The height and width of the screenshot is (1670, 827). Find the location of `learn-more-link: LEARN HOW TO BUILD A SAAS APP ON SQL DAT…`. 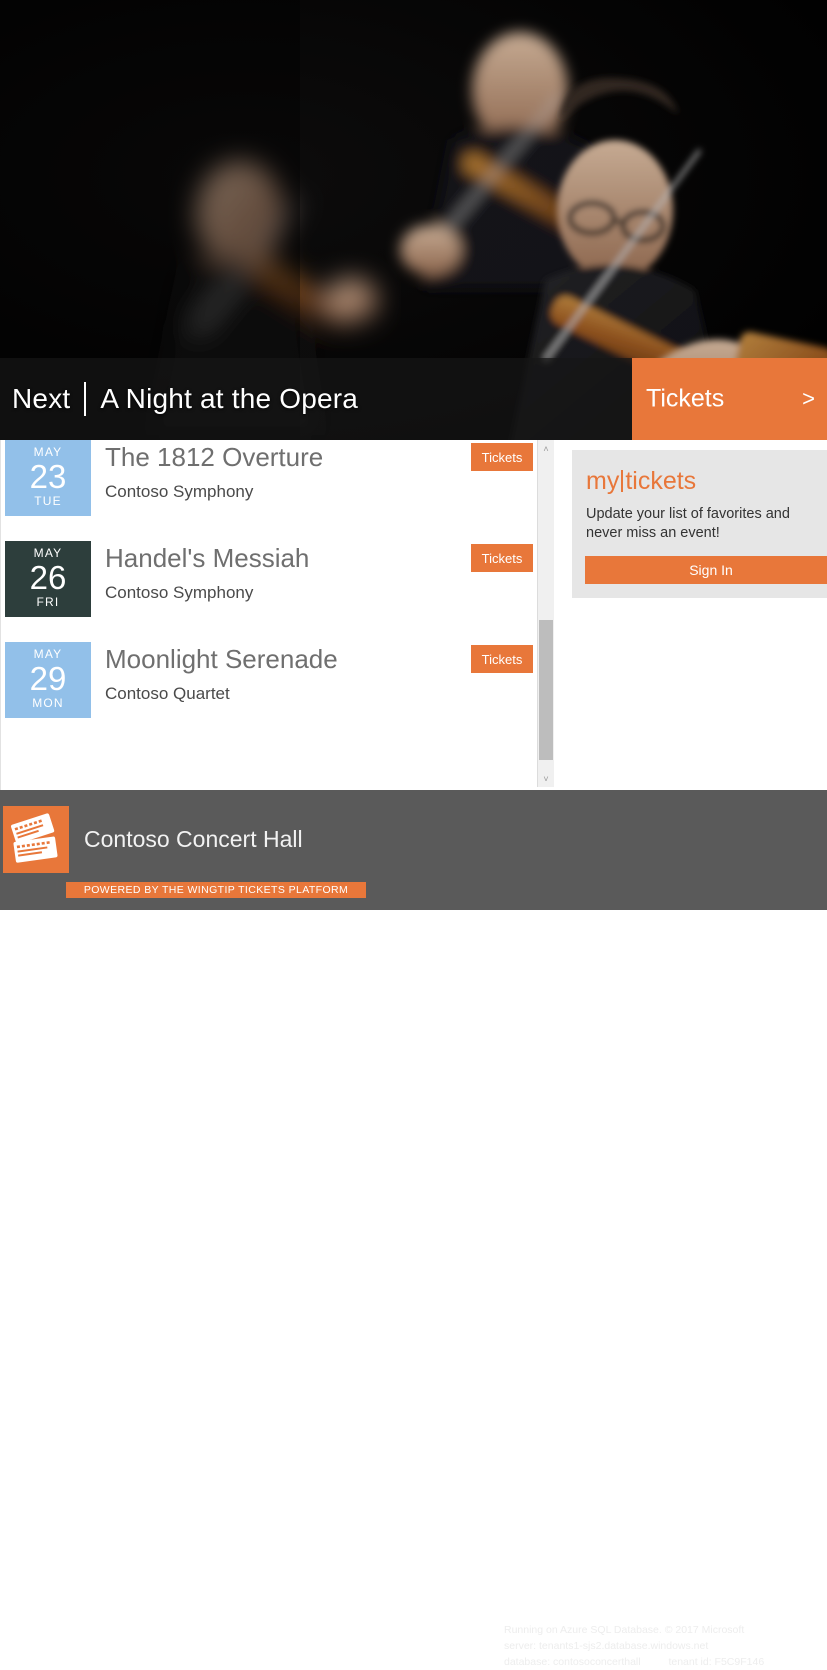

learn-more-link: LEARN HOW TO BUILD A SAAS APP ON SQL DAT… is located at coordinates (668, 1604).